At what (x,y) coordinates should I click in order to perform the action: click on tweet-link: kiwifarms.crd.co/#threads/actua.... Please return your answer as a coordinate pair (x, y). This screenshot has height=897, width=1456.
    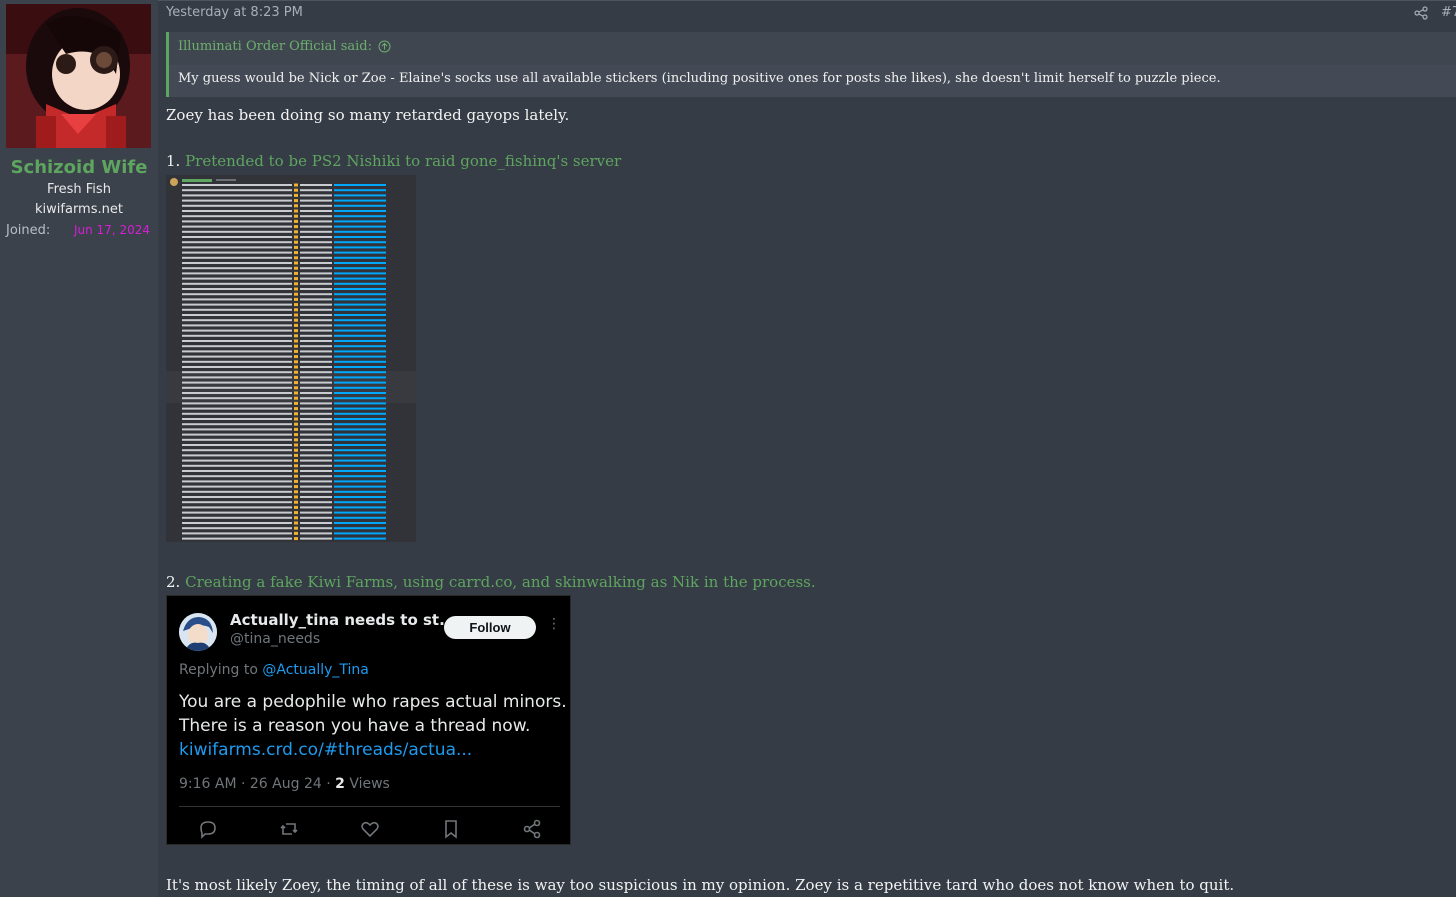
    Looking at the image, I should click on (373, 750).